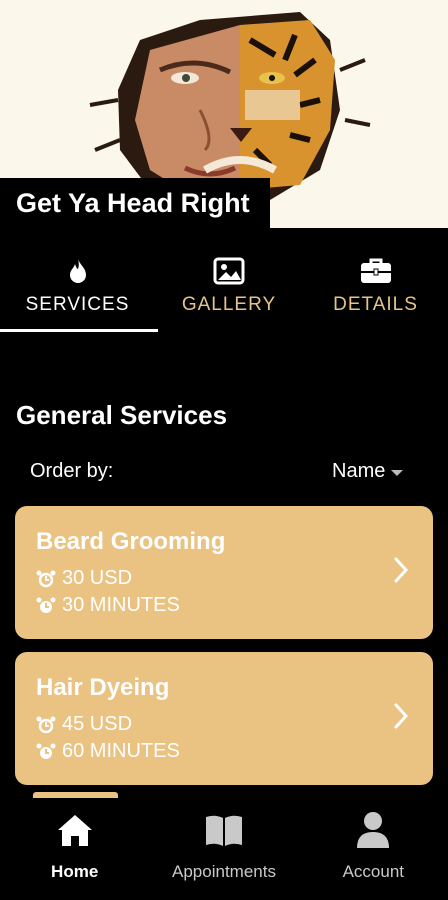 The width and height of the screenshot is (448, 900). Describe the element at coordinates (79, 330) in the screenshot. I see `active-tab-indicator` at that location.